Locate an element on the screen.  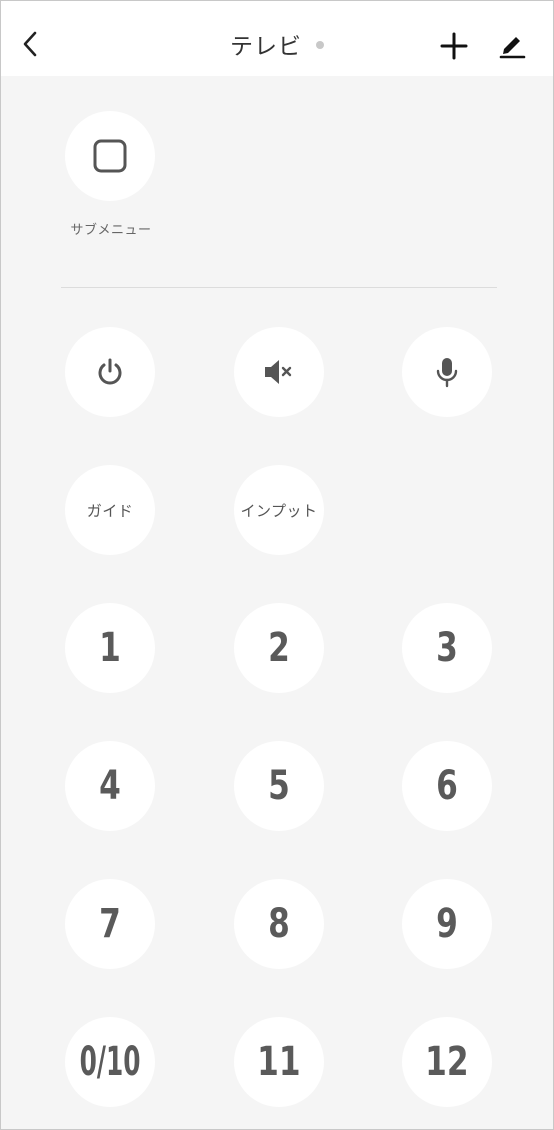
status-dot-icon is located at coordinates (320, 45).